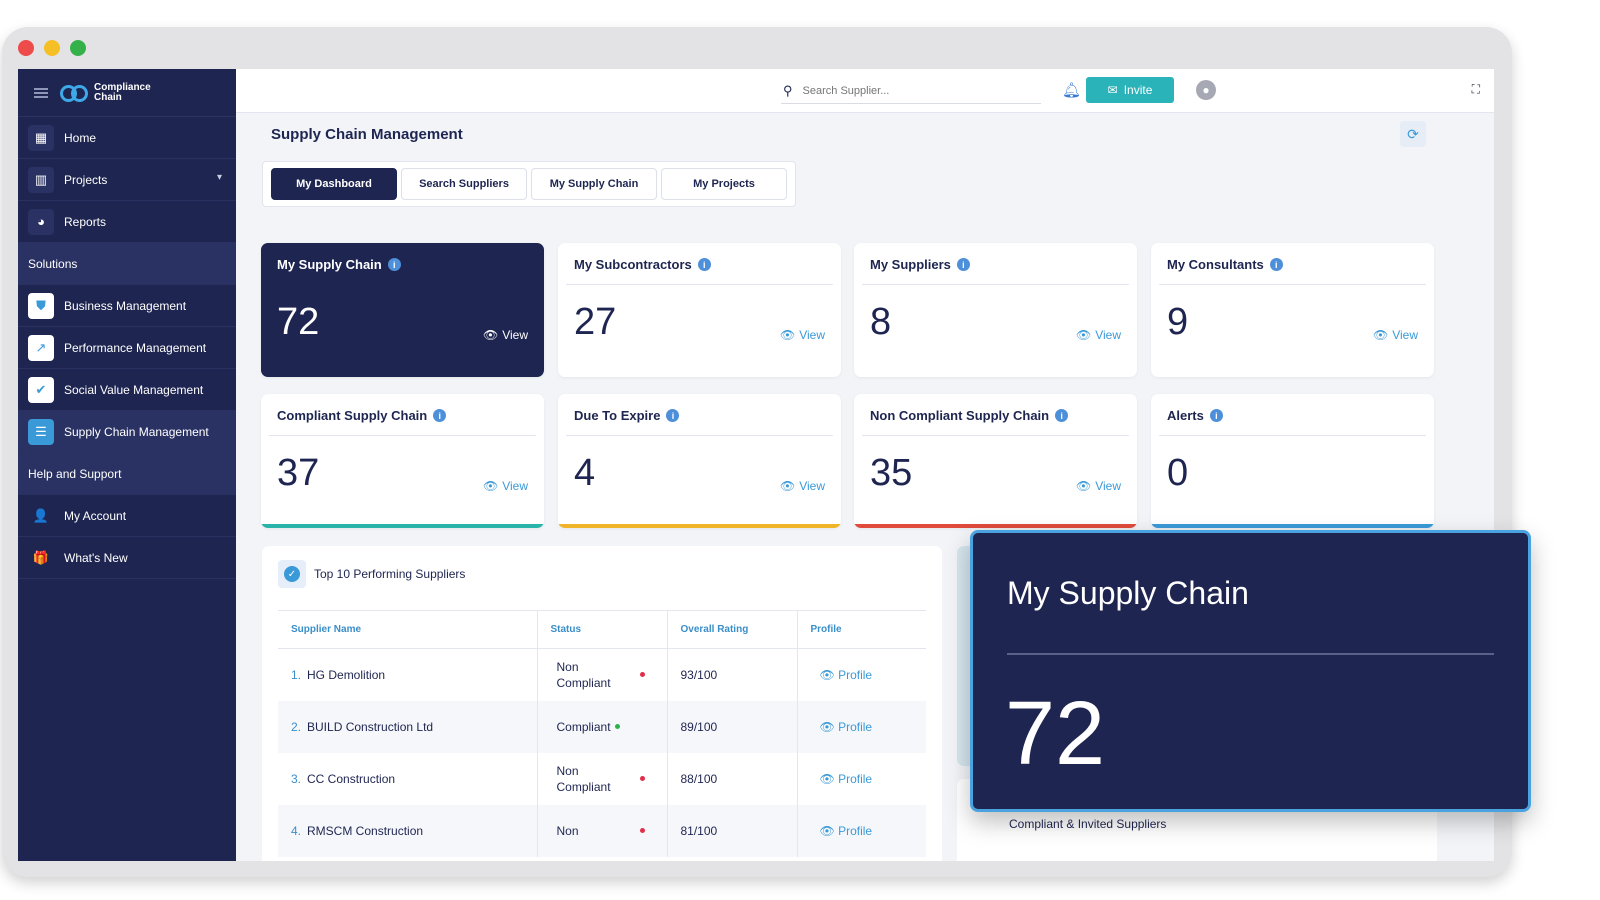 Image resolution: width=1600 pixels, height=900 pixels. I want to click on sidebar-item-my-account: 👤 My Account, so click(127, 516).